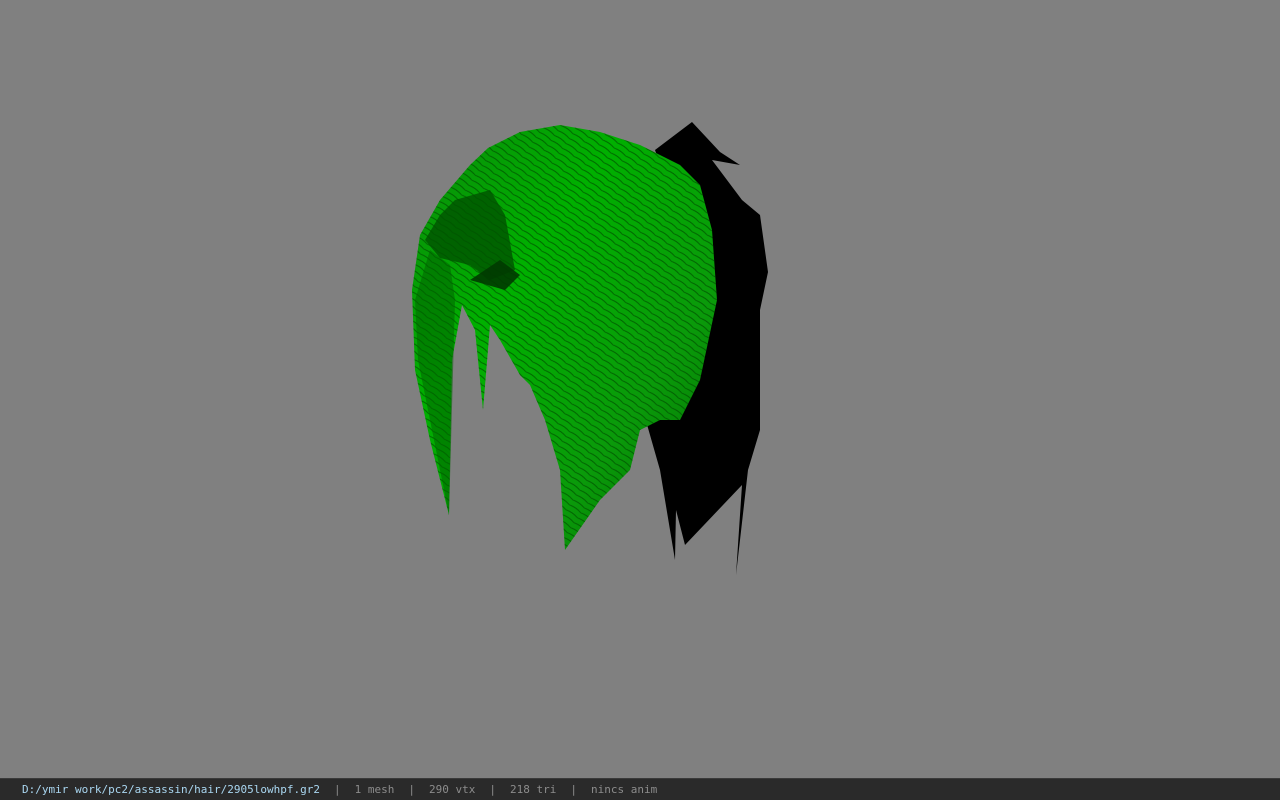 The image size is (1280, 800). I want to click on triangle-count: 218 tri, so click(533, 789).